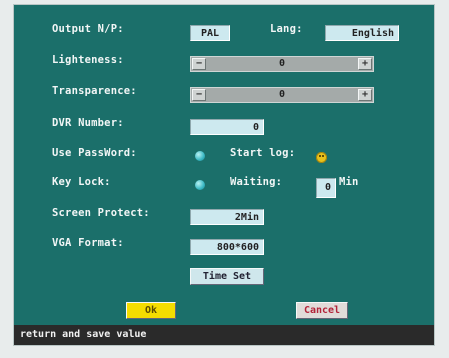 This screenshot has height=358, width=449. I want to click on output-field: PAL, so click(210, 33).